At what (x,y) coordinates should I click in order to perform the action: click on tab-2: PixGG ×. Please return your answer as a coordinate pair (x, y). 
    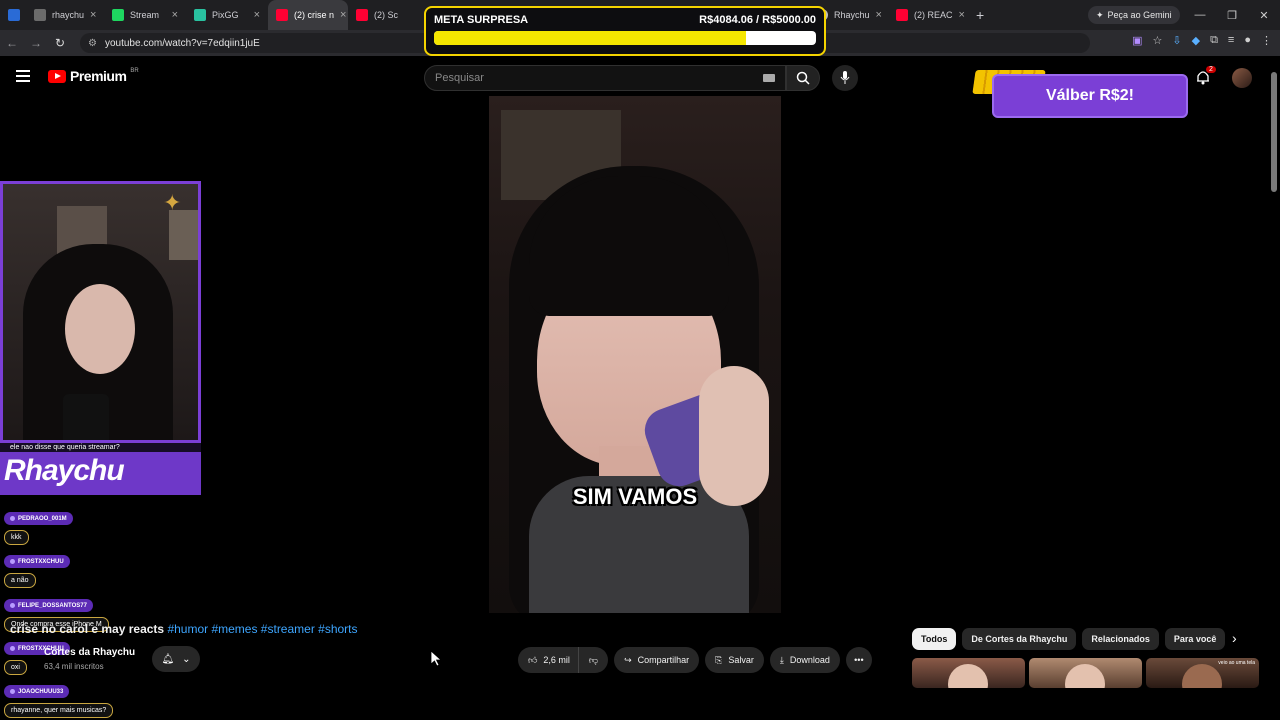
    Looking at the image, I should click on (227, 15).